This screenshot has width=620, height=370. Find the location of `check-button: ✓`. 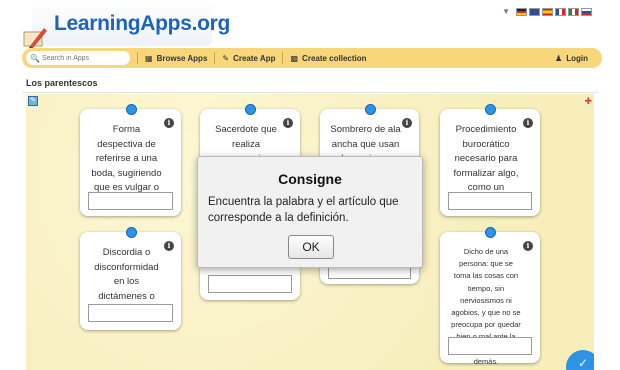

check-button: ✓ is located at coordinates (580, 360).